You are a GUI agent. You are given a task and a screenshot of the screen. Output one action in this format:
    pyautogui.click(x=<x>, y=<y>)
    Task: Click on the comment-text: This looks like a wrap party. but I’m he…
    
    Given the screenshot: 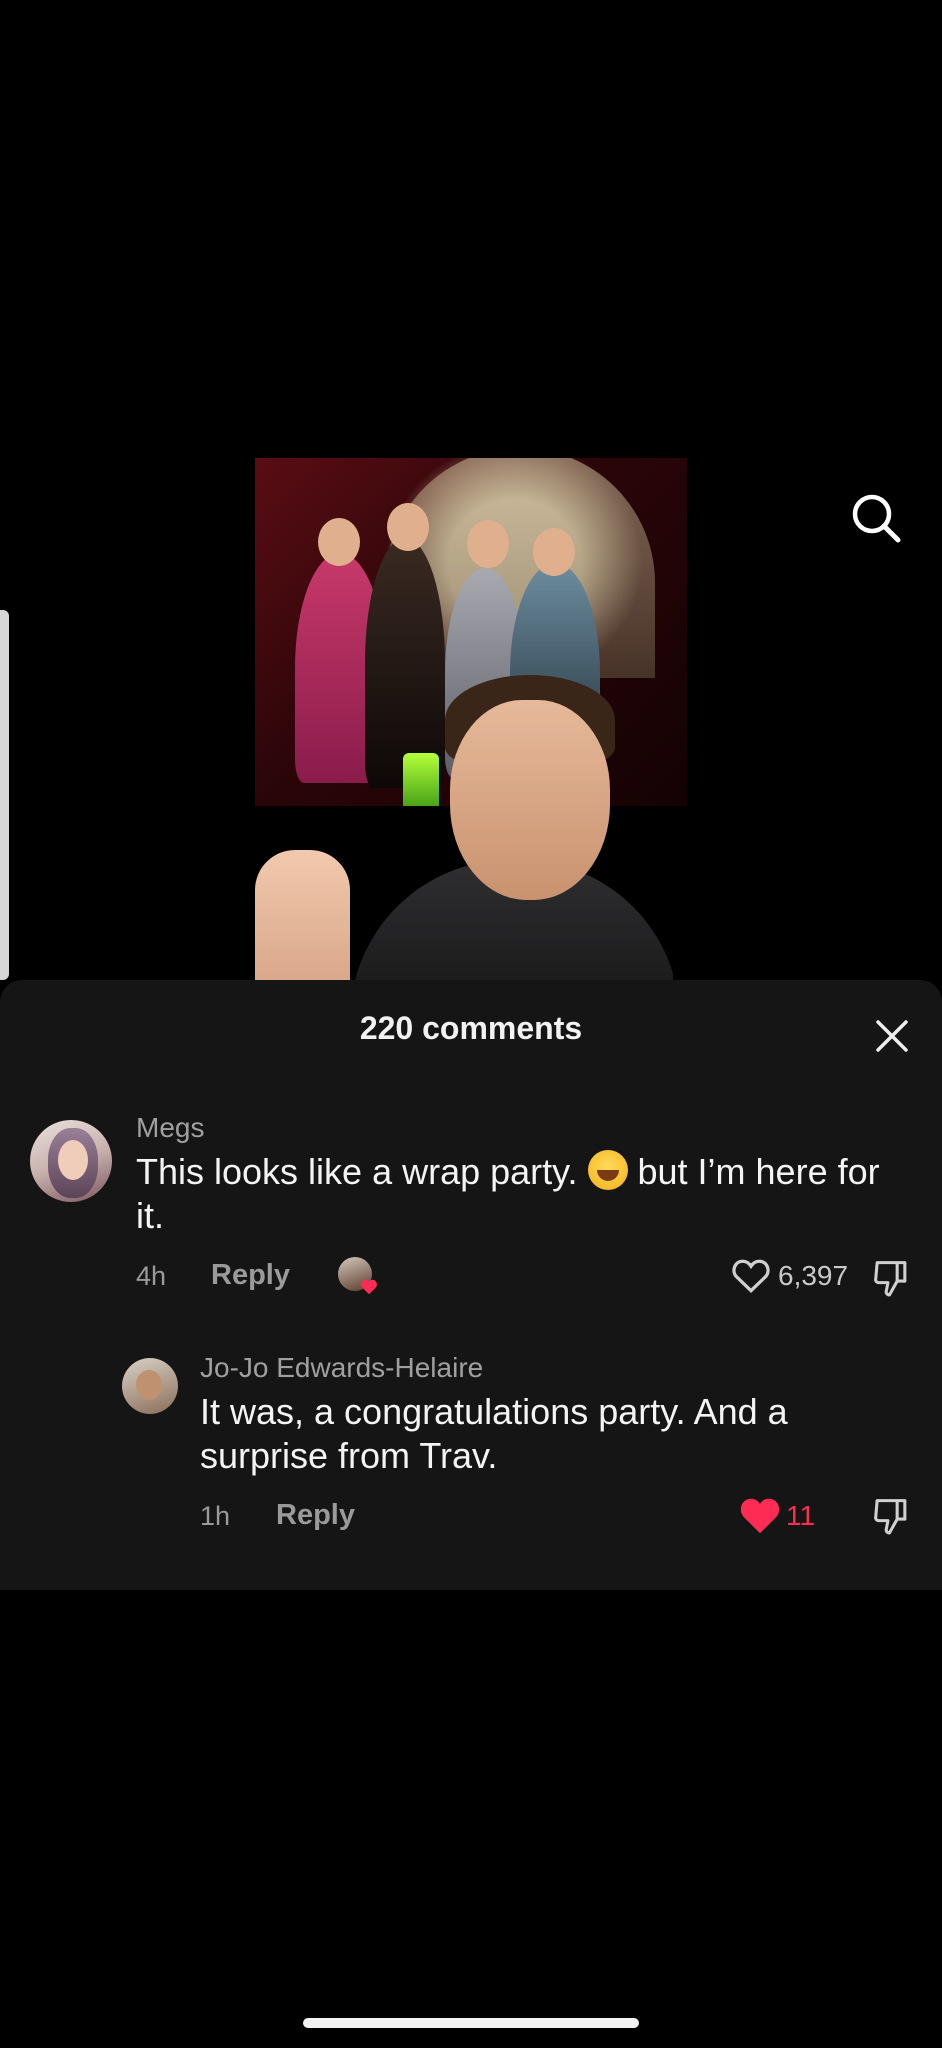 What is the action you would take?
    pyautogui.click(x=516, y=1194)
    